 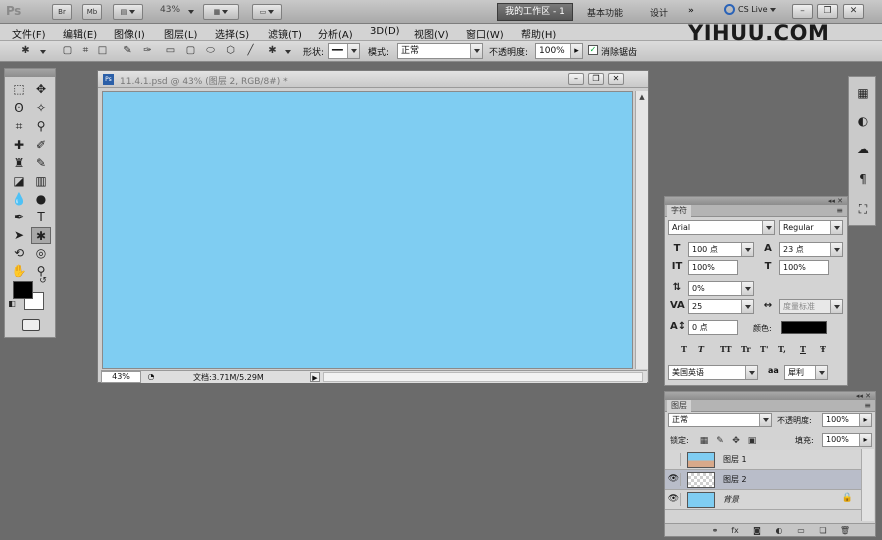 I want to click on strikethrough-button: Ŧ, so click(x=823, y=349).